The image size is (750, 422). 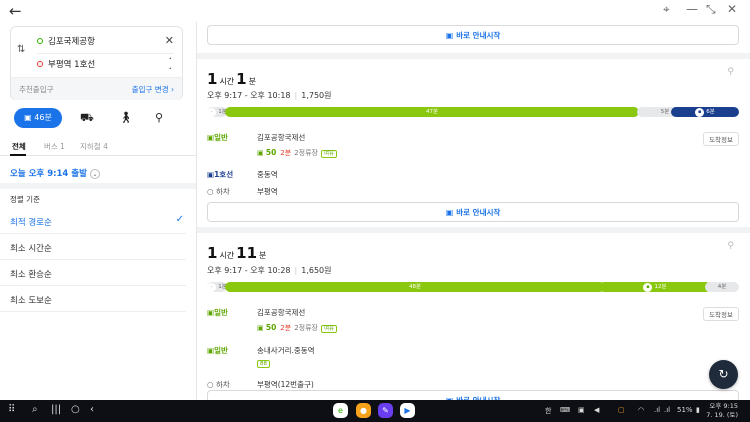 What do you see at coordinates (473, 176) in the screenshot?
I see `route-leg-subway: ▣1호선 중동역` at bounding box center [473, 176].